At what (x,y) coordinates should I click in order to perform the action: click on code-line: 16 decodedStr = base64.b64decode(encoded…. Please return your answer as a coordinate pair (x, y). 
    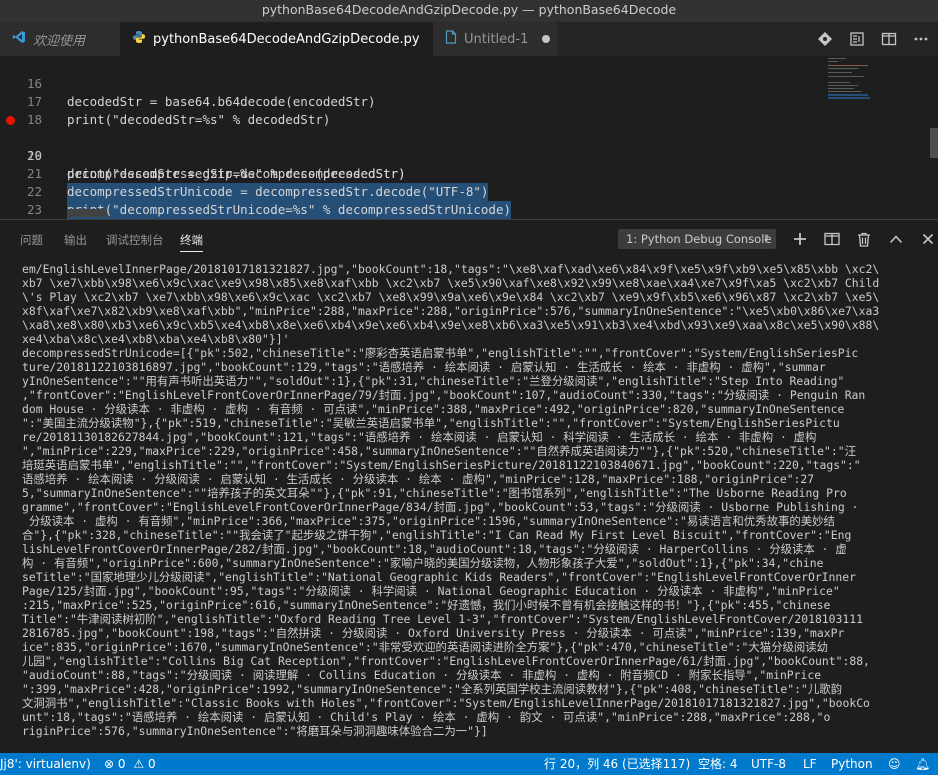
    Looking at the image, I should click on (413, 83).